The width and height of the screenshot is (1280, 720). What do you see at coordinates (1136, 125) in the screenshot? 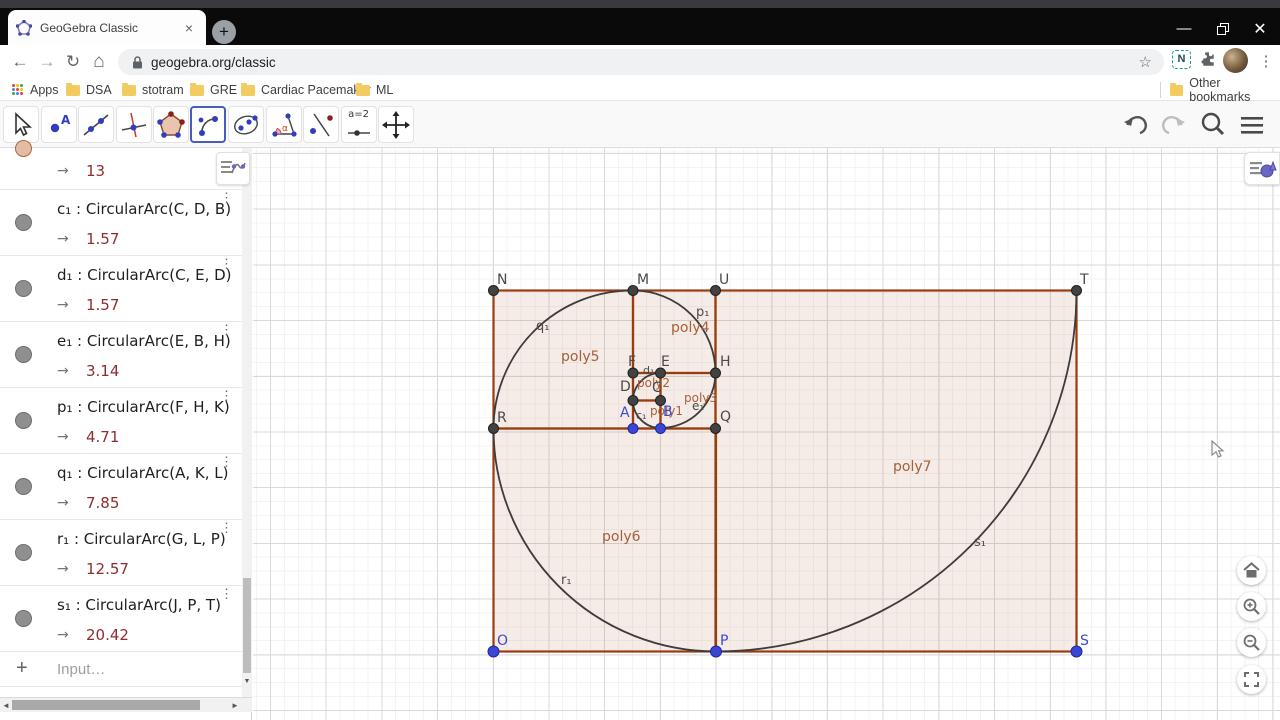
I see `undo-button` at bounding box center [1136, 125].